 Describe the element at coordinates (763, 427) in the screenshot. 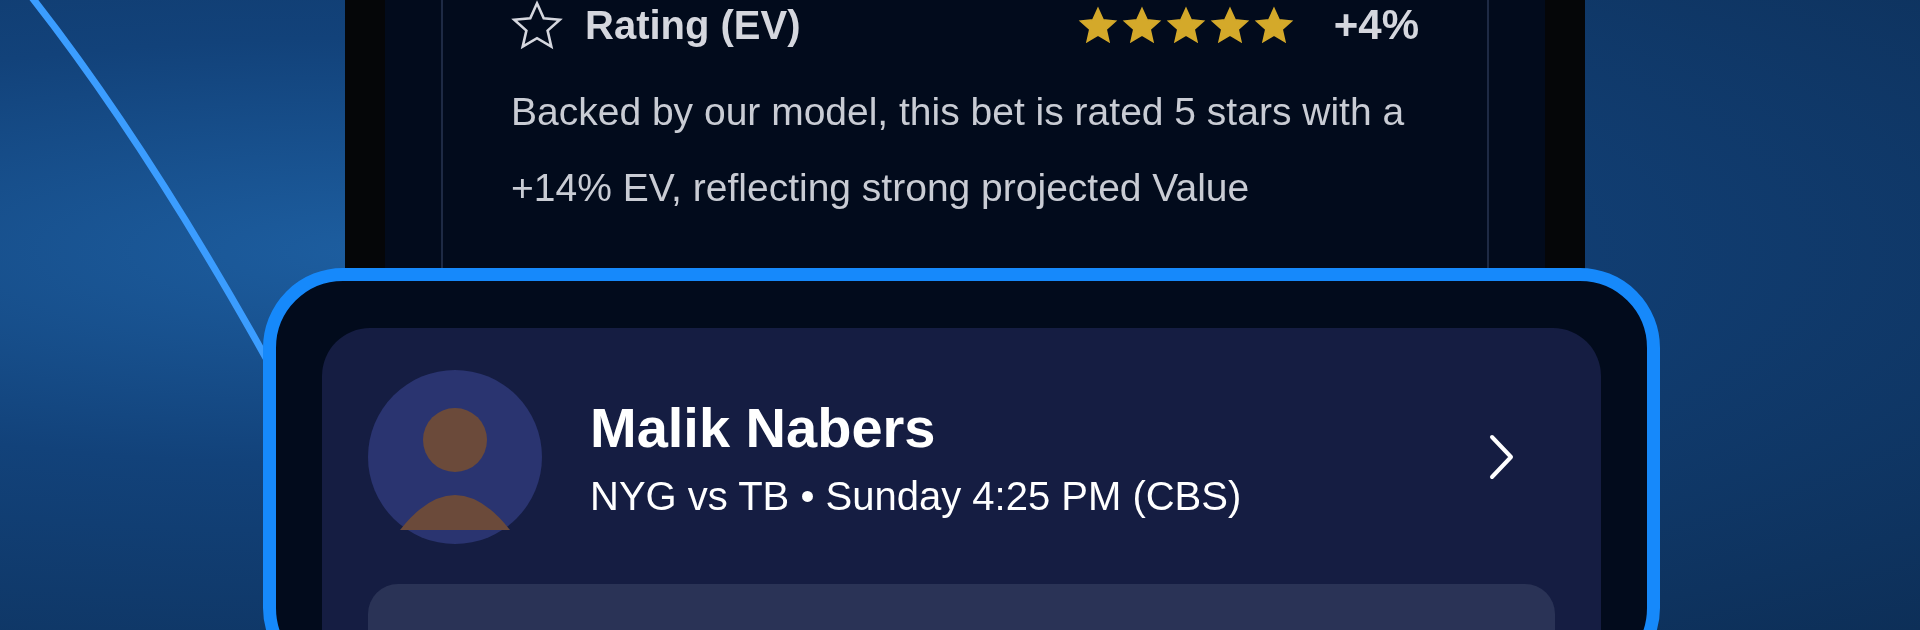

I see `player-name: Malik Nabers` at that location.